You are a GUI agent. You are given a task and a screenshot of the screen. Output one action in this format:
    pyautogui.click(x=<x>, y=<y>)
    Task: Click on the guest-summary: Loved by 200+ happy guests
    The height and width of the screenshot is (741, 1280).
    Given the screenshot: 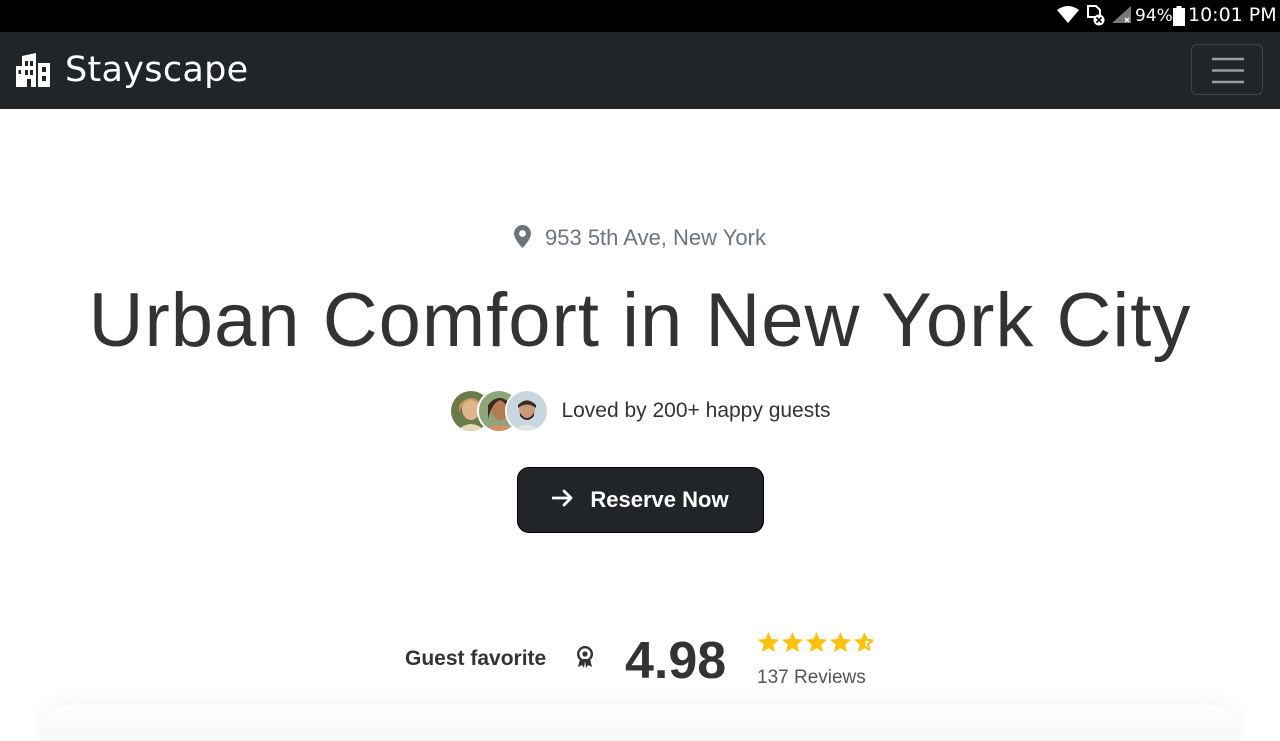 What is the action you would take?
    pyautogui.click(x=640, y=411)
    